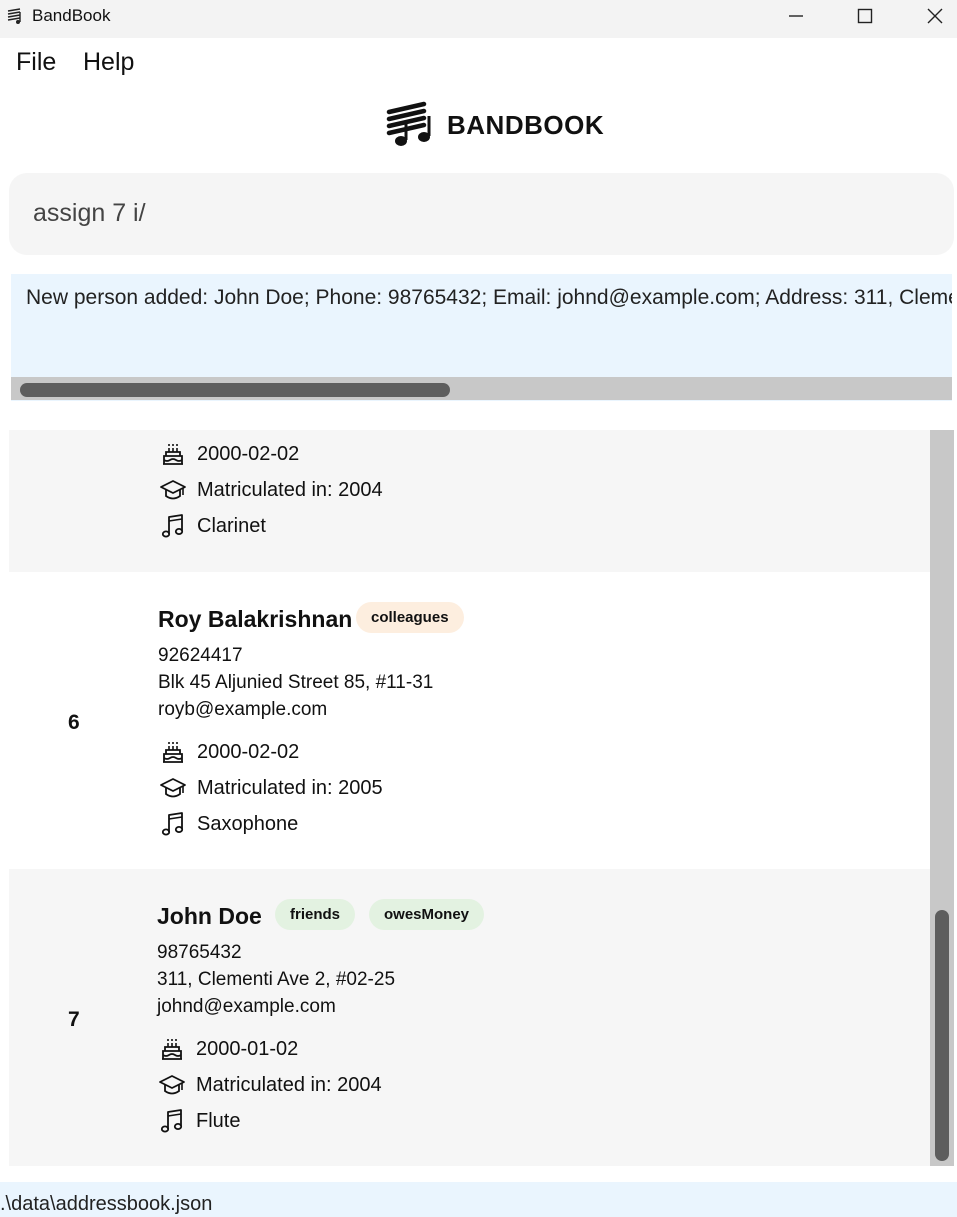  Describe the element at coordinates (481, 388) in the screenshot. I see `result-horizontal-scrollbar` at that location.